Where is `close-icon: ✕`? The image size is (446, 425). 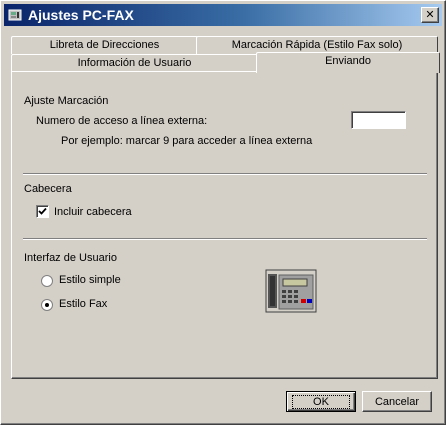
close-icon: ✕ is located at coordinates (430, 14).